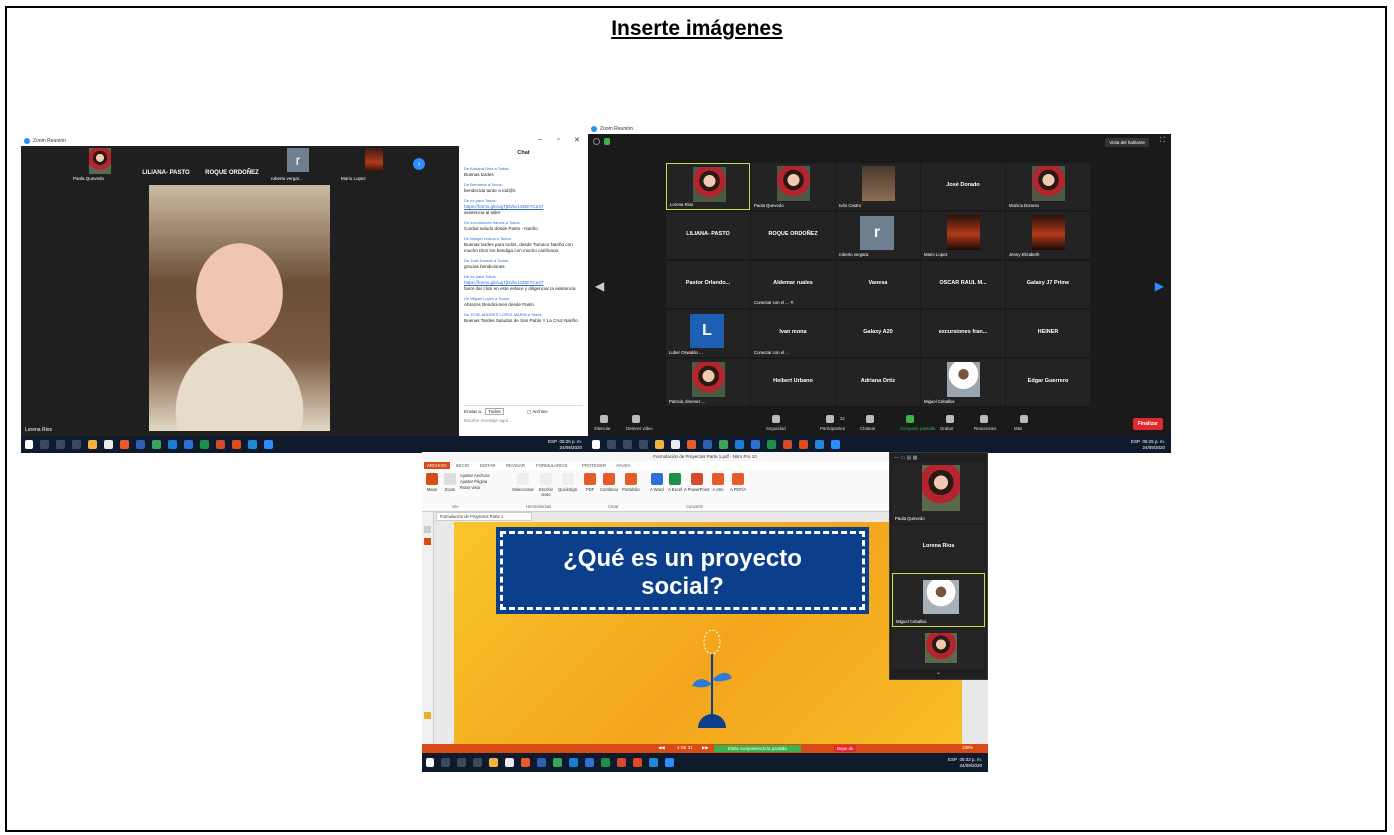 This screenshot has width=1394, height=835. What do you see at coordinates (1048, 382) in the screenshot?
I see `participant-tile: Edgar Guerrero` at bounding box center [1048, 382].